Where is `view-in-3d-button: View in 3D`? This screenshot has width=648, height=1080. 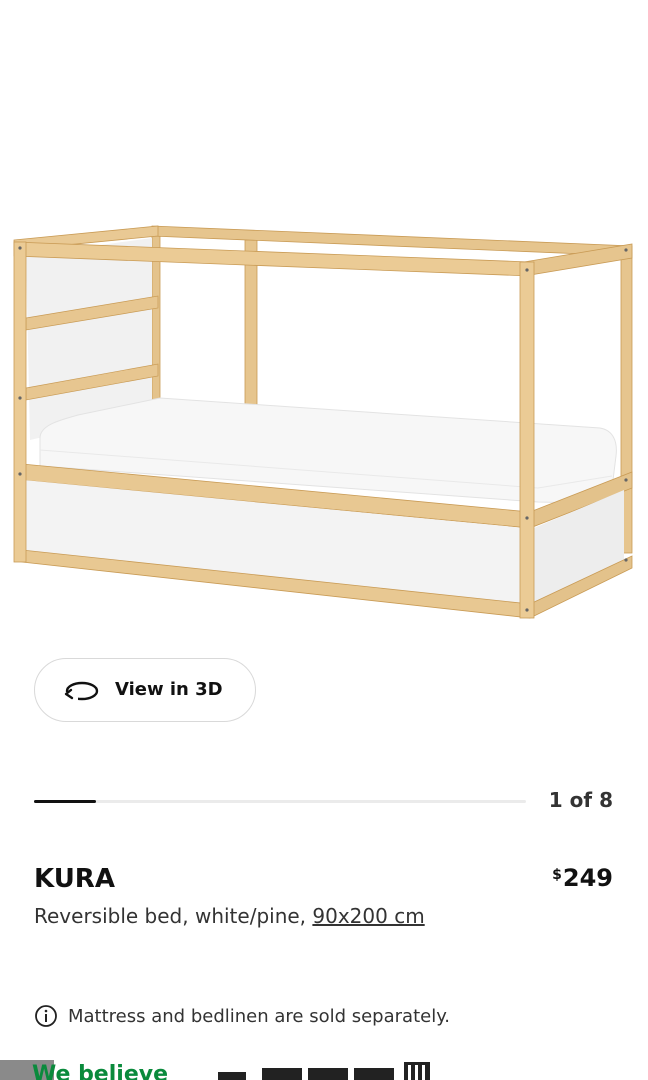 view-in-3d-button: View in 3D is located at coordinates (145, 690).